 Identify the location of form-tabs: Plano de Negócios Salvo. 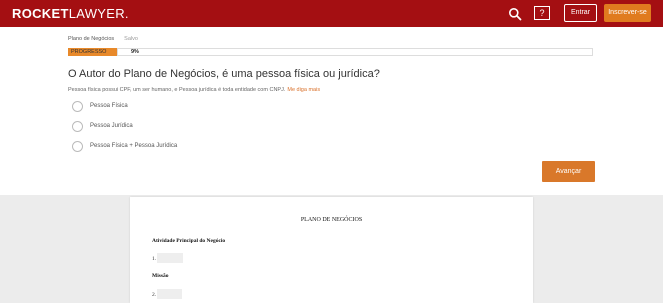
(103, 39).